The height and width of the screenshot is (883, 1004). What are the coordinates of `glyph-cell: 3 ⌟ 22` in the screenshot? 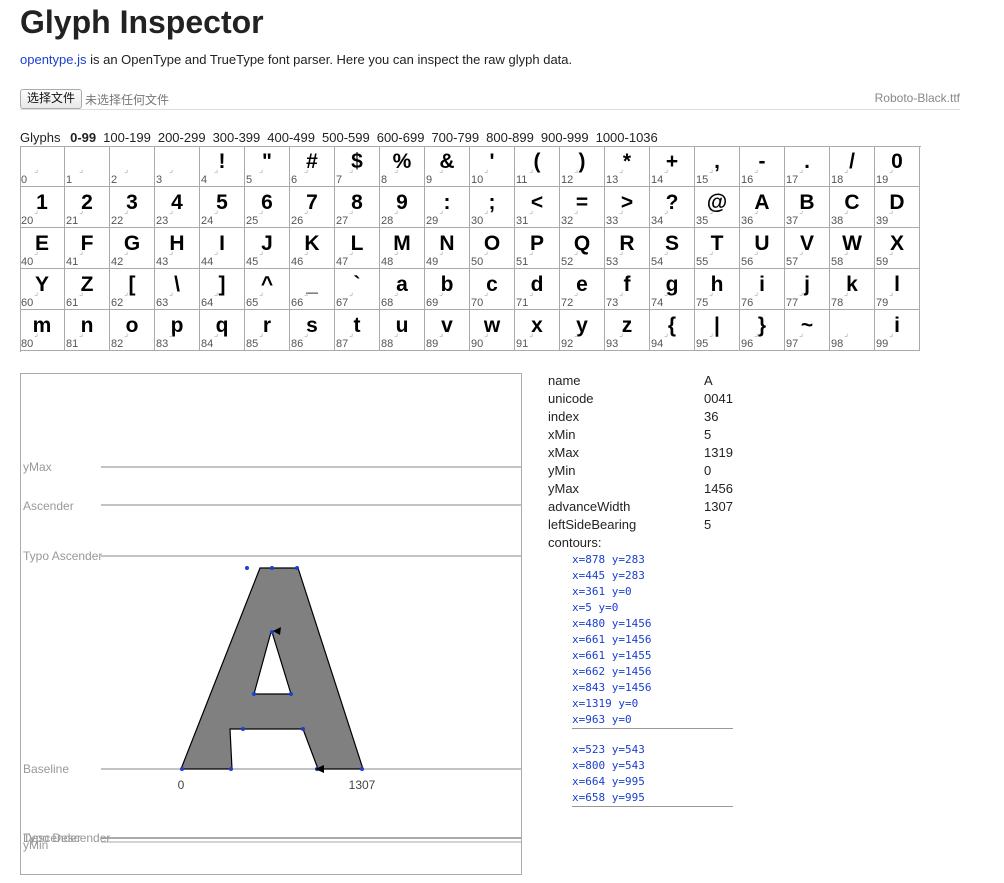 It's located at (132, 207).